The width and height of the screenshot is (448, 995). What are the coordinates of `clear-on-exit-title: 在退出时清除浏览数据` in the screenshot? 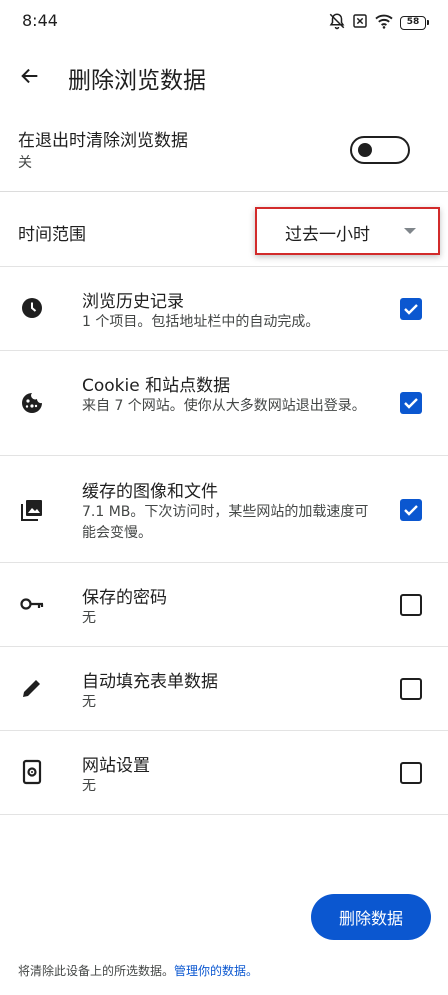 It's located at (103, 141).